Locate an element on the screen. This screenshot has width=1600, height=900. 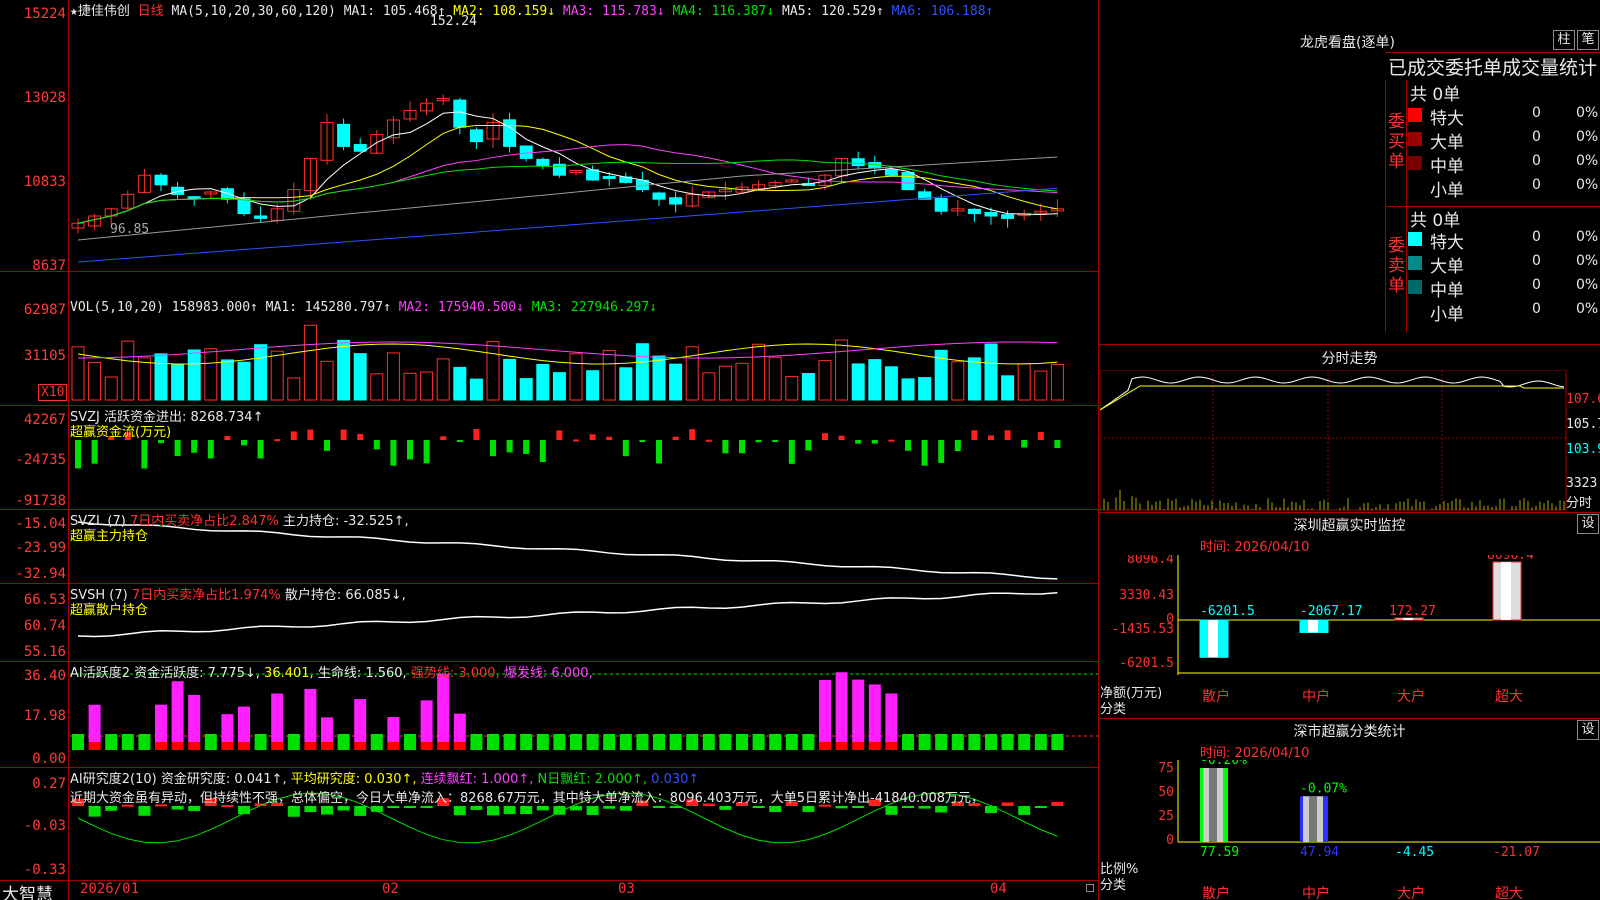
volume-chart is located at coordinates (549, 339).